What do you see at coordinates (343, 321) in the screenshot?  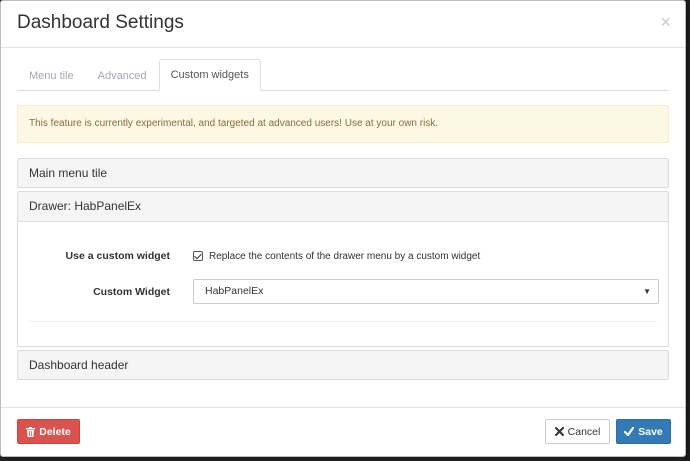 I see `form-divider` at bounding box center [343, 321].